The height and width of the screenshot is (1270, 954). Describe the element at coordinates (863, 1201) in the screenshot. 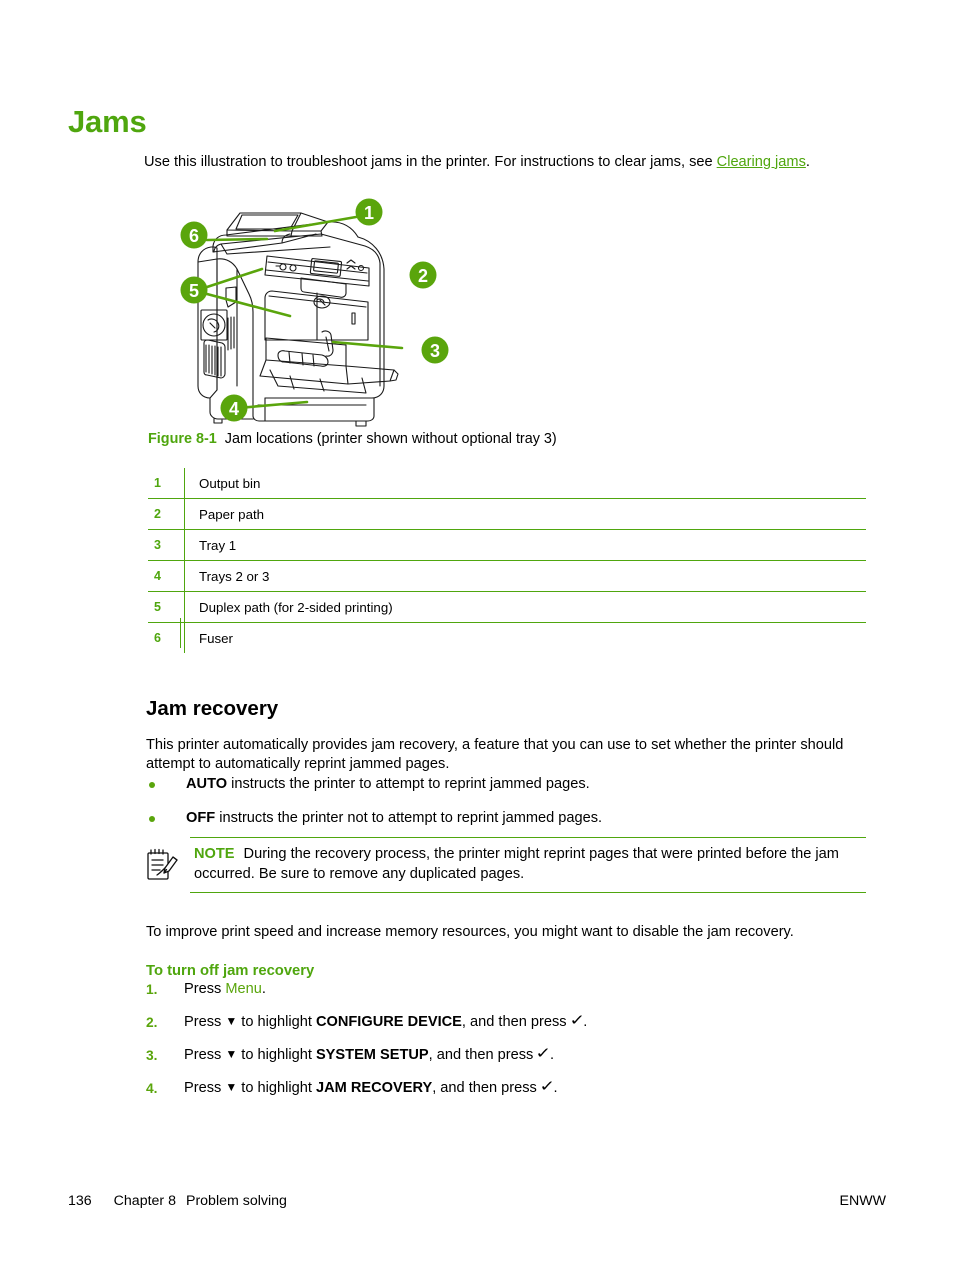

I see `footer-locale-code: ENWW` at that location.